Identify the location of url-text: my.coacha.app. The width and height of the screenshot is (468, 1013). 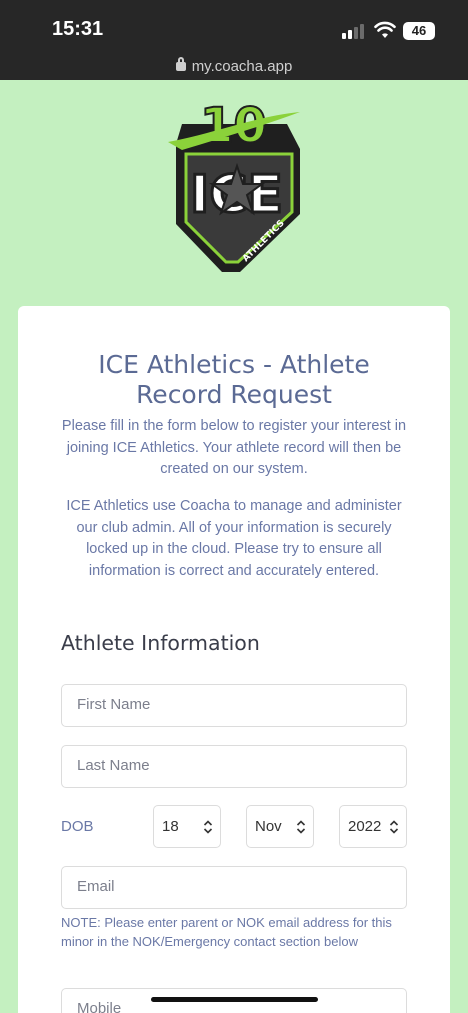
(242, 66).